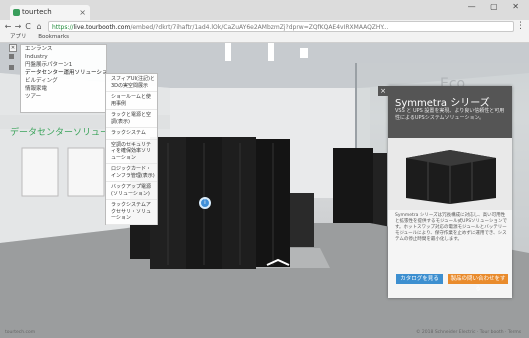 The image size is (529, 338). What do you see at coordinates (131, 173) in the screenshot?
I see `submenu-item: ロジックカード・インフラ管理(表示)` at bounding box center [131, 173].